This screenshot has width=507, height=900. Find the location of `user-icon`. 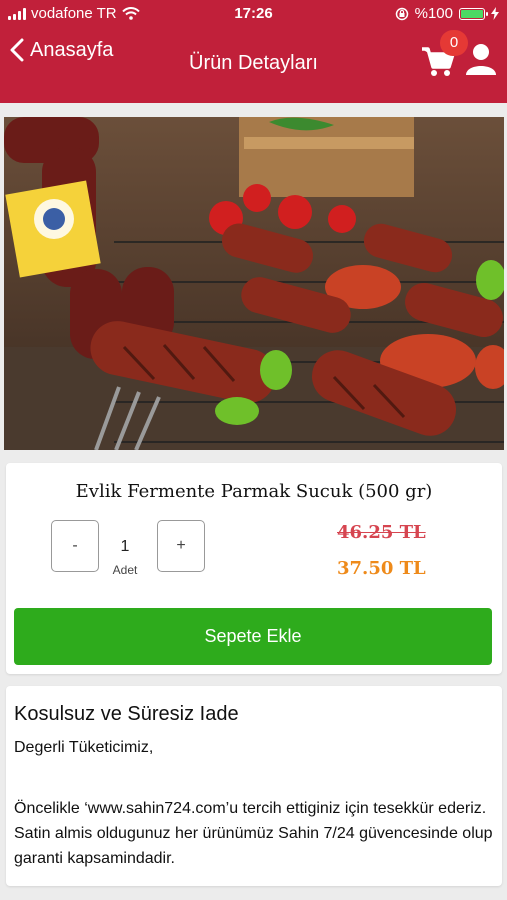

user-icon is located at coordinates (481, 59).